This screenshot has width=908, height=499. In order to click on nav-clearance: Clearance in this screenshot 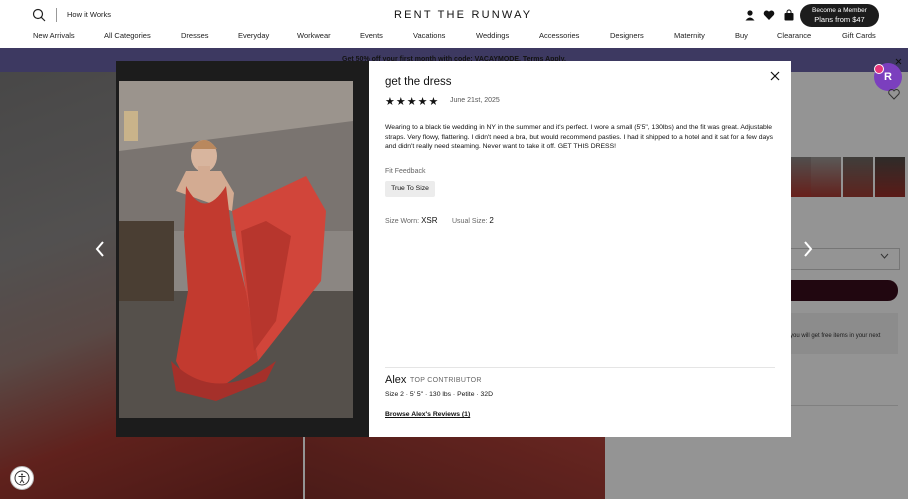, I will do `click(794, 35)`.